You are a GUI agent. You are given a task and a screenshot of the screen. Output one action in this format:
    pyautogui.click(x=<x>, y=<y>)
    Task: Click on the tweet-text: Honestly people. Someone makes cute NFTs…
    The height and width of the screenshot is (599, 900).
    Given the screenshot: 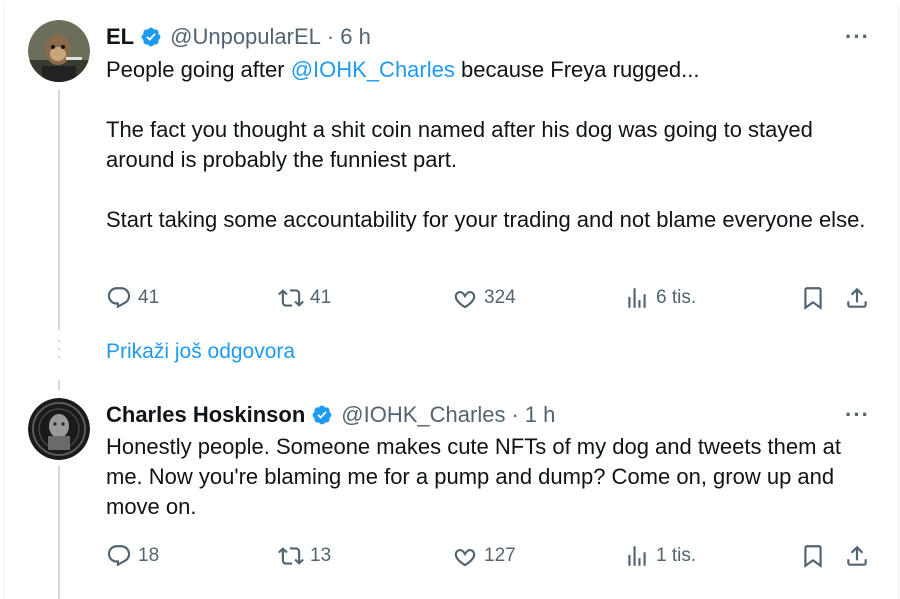 What is the action you would take?
    pyautogui.click(x=491, y=477)
    